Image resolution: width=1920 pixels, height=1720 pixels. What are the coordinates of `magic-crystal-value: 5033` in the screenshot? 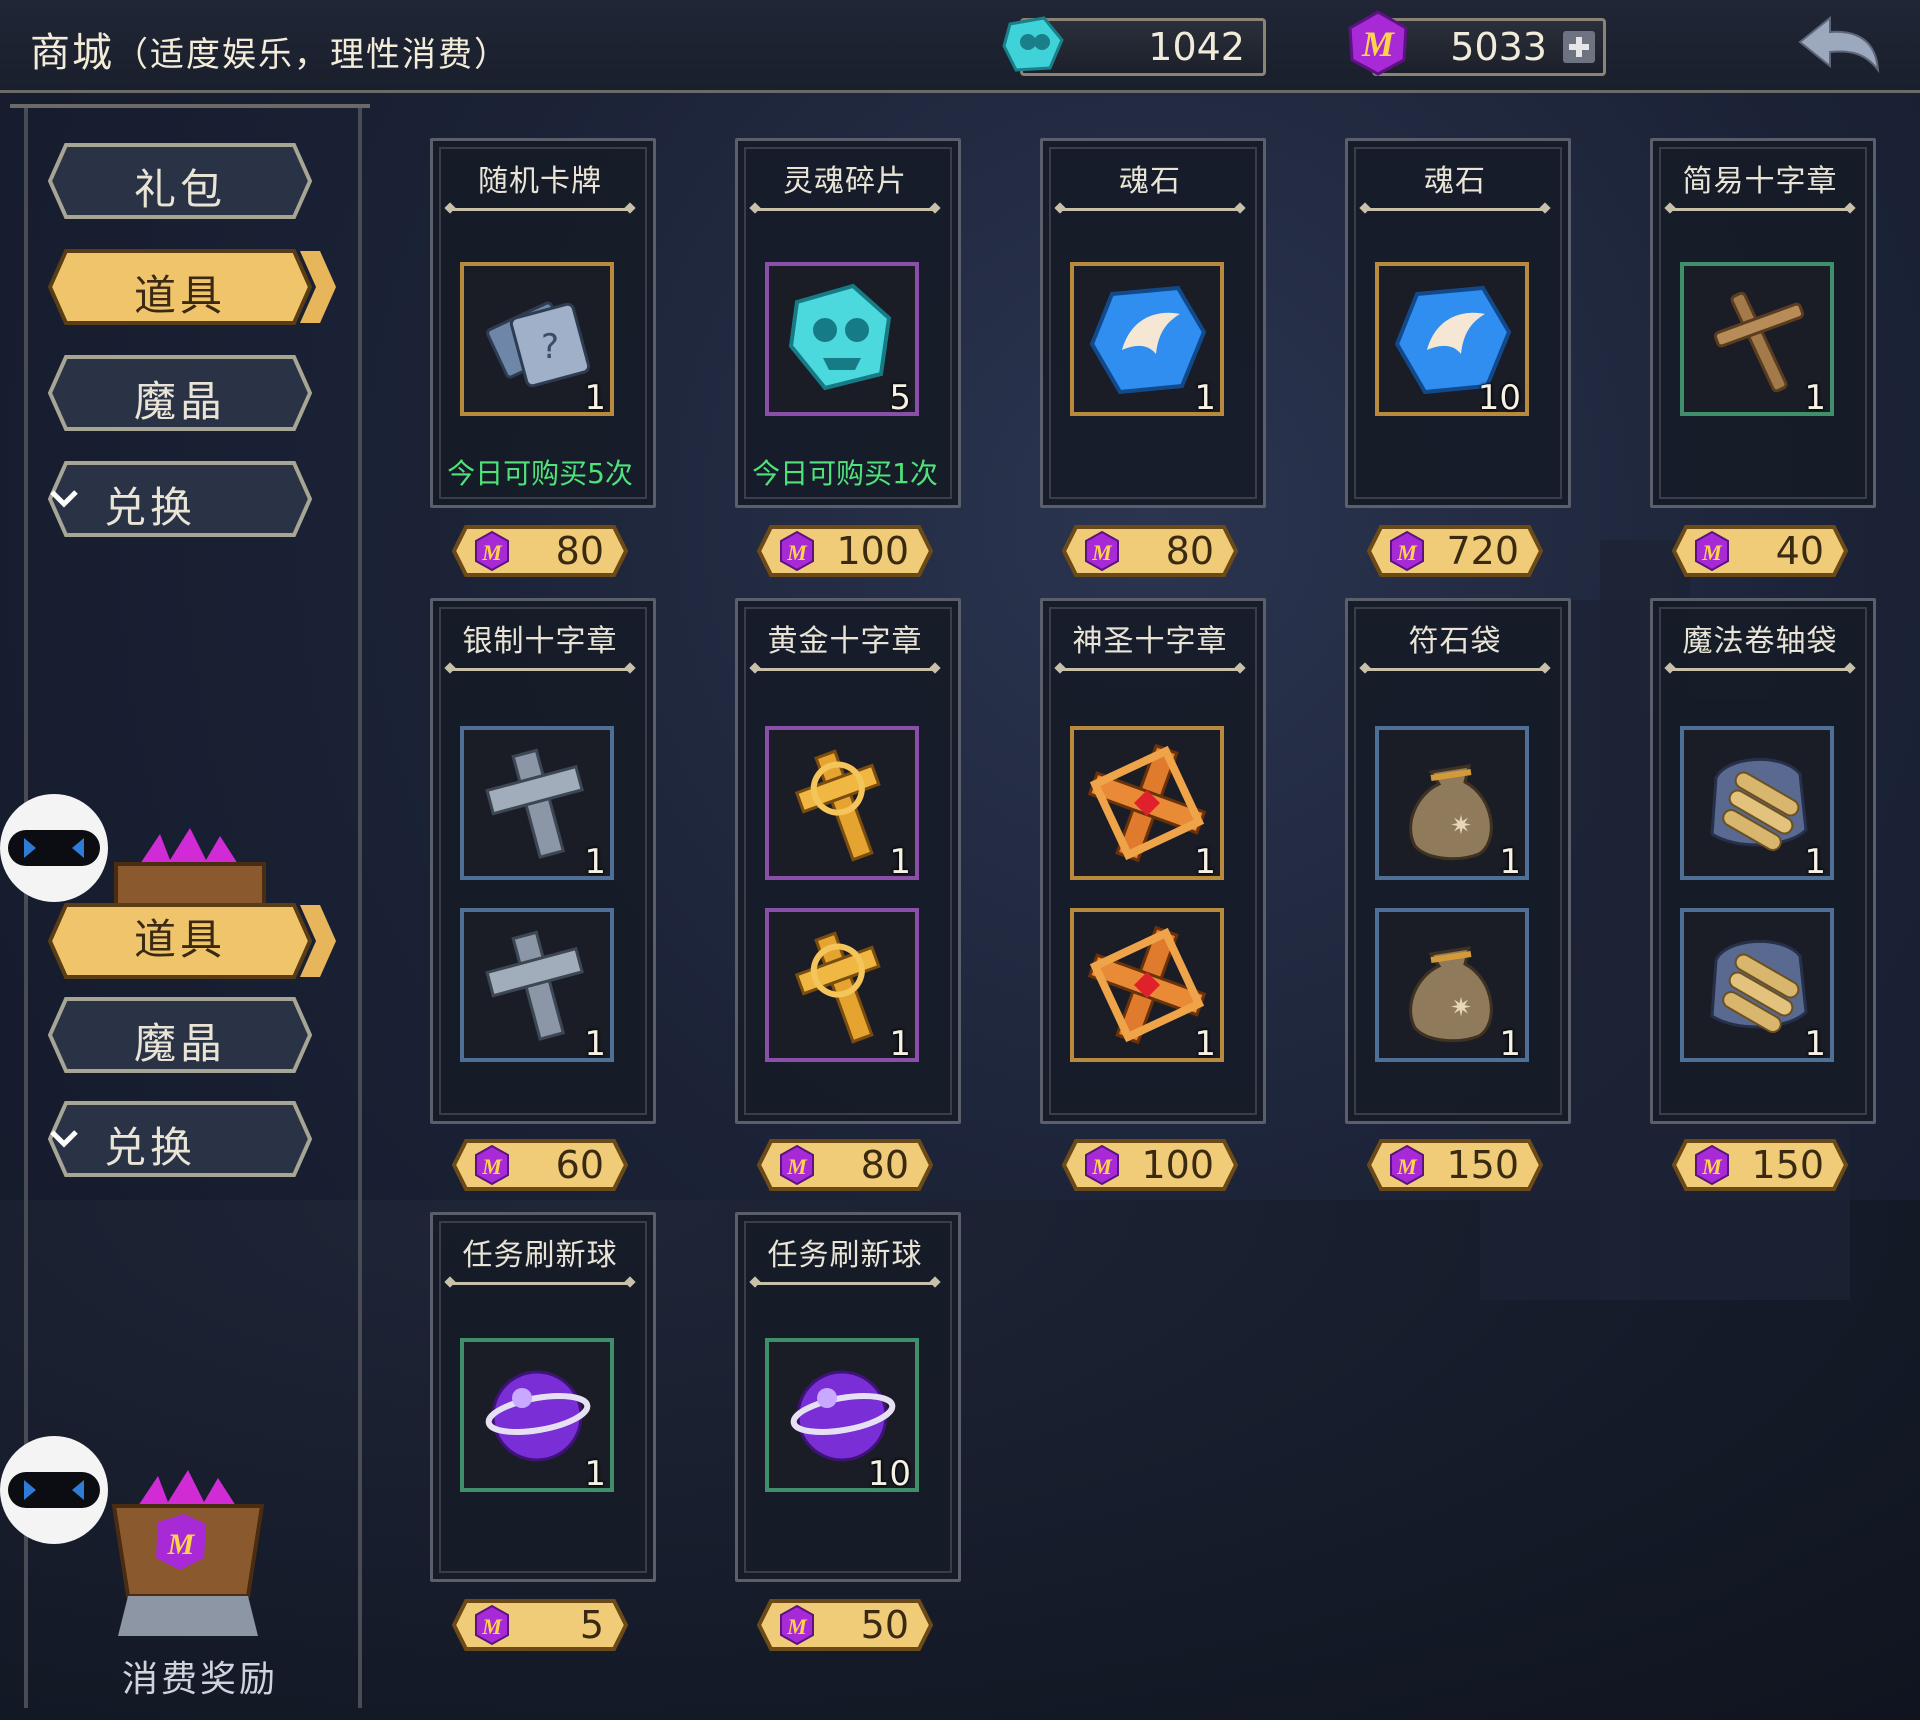 It's located at (1498, 47).